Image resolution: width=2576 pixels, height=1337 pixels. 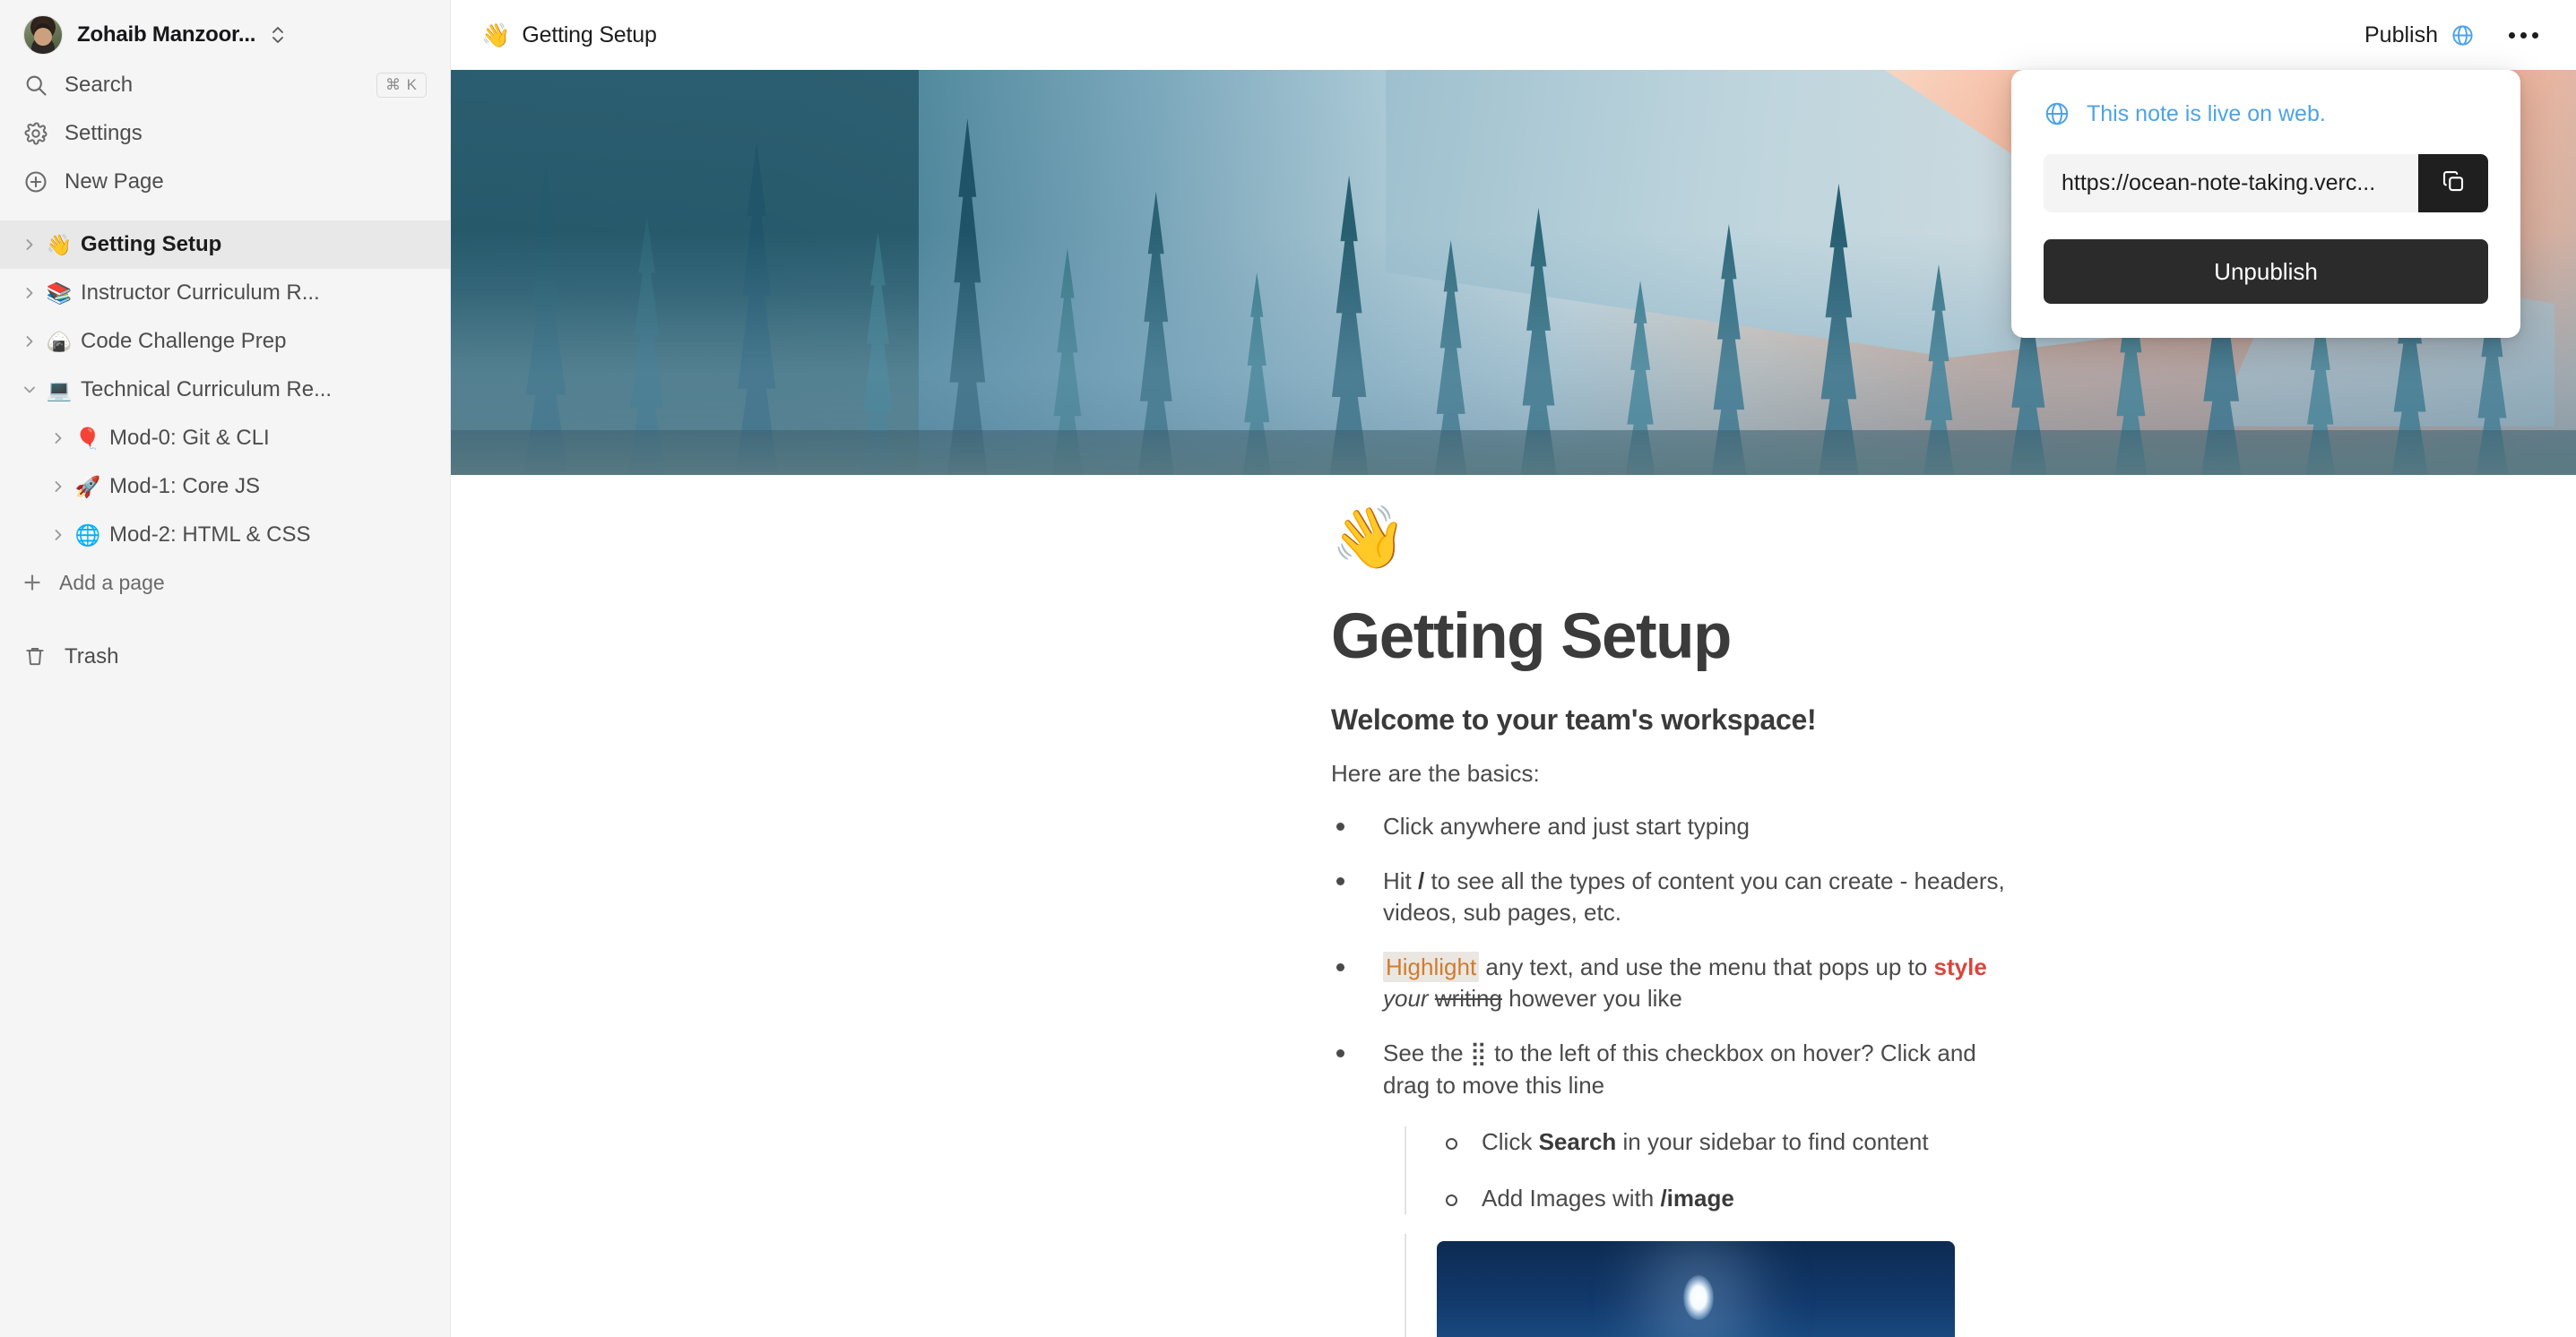 I want to click on publish-status-row: This note is live on web., so click(x=2266, y=114).